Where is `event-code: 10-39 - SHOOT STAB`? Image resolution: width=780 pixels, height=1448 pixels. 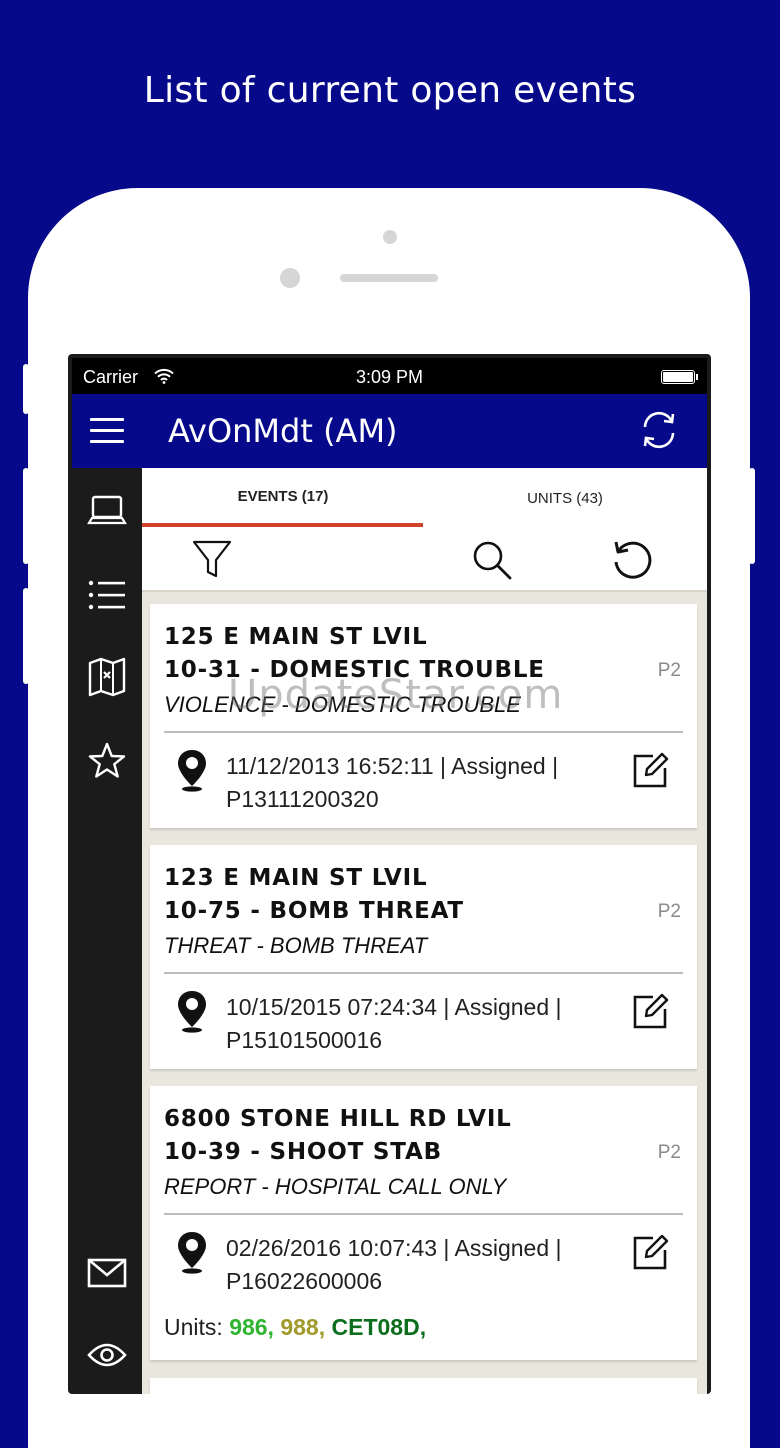
event-code: 10-39 - SHOOT STAB is located at coordinates (303, 1152).